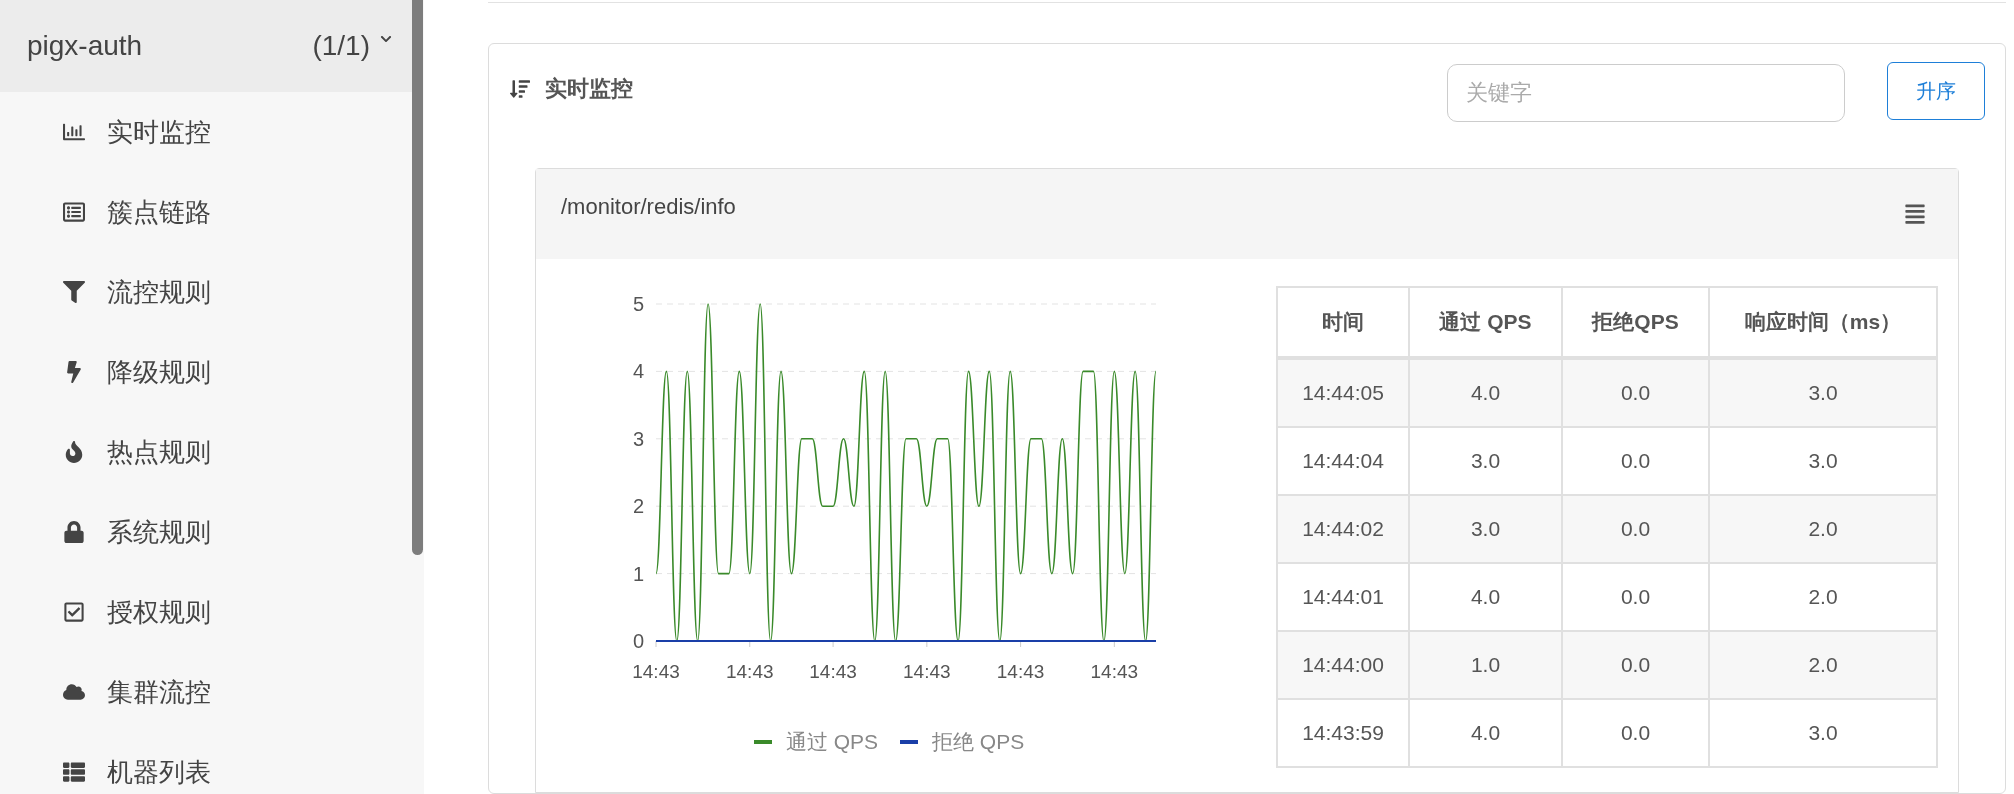 This screenshot has width=2014, height=794. I want to click on sidebar-item: 集群流控, so click(206, 692).